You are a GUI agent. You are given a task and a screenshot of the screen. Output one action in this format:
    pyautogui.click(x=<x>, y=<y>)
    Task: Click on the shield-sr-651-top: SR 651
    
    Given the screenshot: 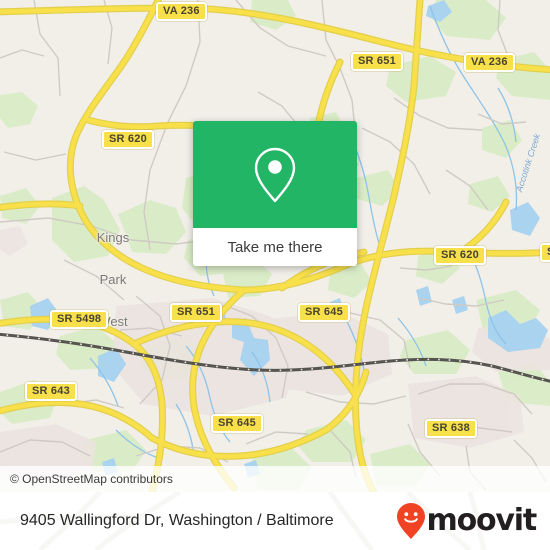 What is the action you would take?
    pyautogui.click(x=377, y=61)
    